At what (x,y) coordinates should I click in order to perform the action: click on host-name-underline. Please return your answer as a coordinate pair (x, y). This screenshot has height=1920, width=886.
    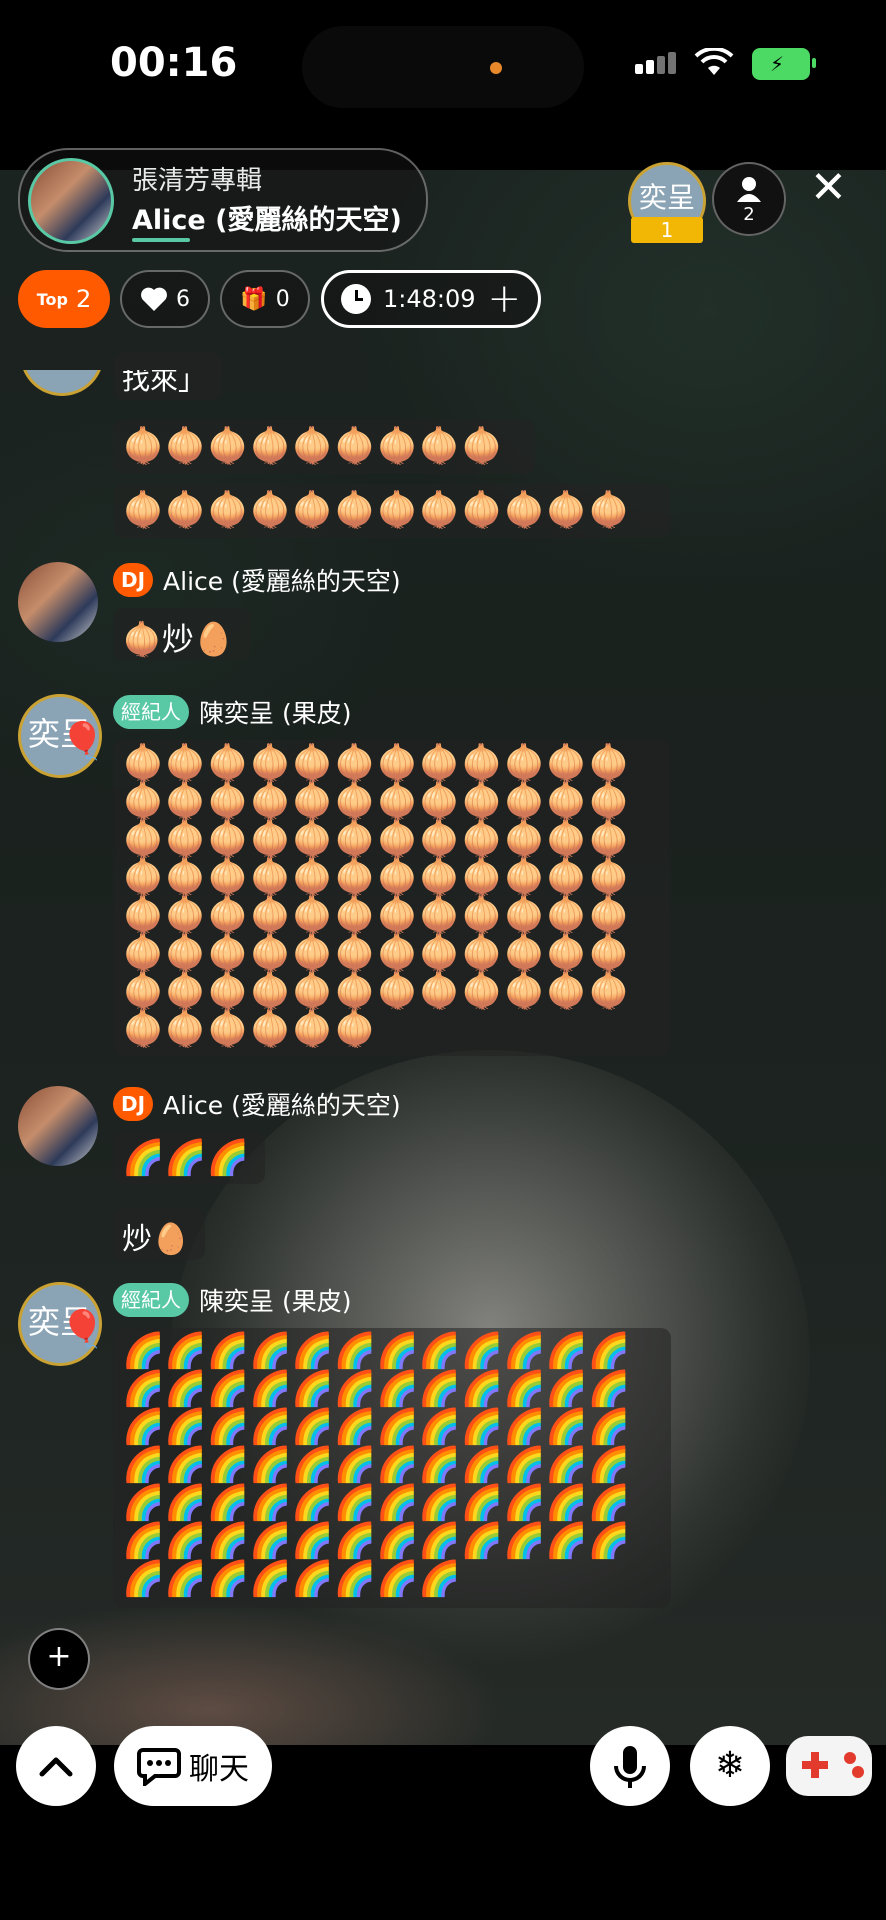
    Looking at the image, I should click on (161, 240).